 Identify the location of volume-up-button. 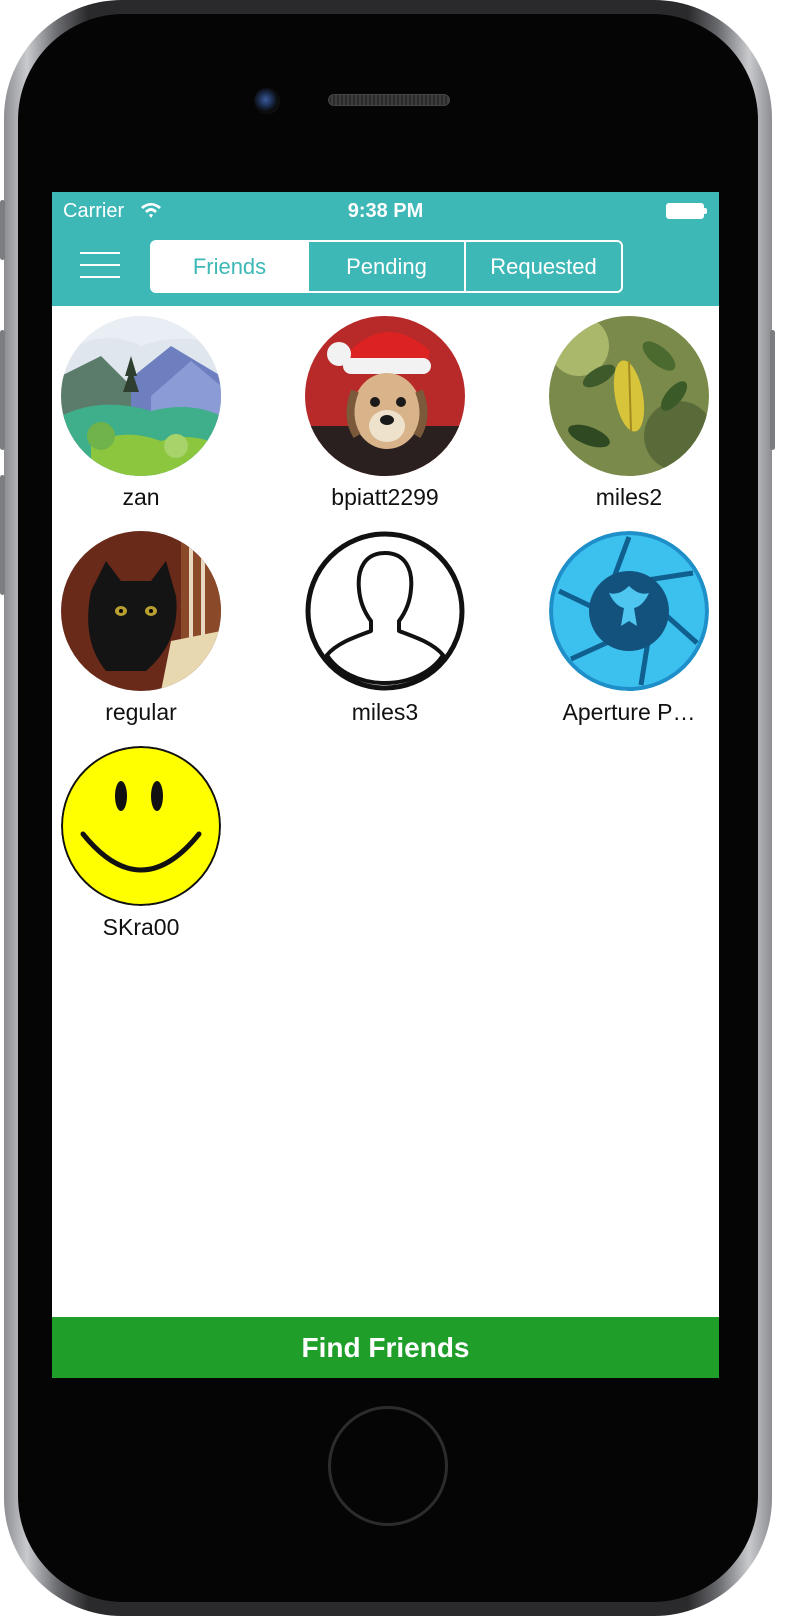
(2, 390).